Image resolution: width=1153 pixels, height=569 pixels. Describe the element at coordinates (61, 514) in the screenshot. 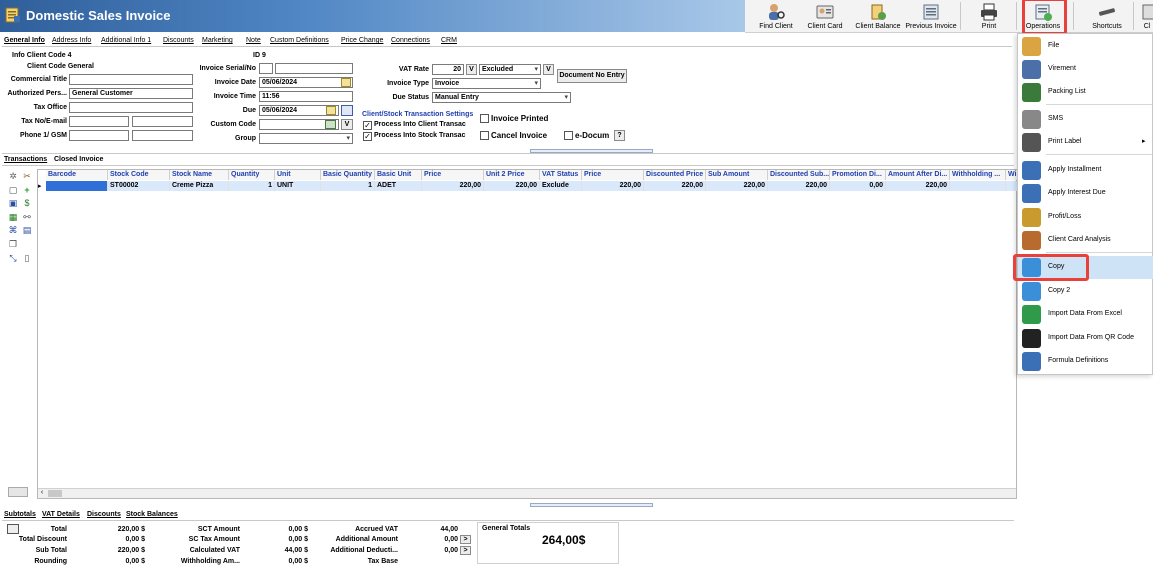

I see `tab-vat-details: VAT Details` at that location.